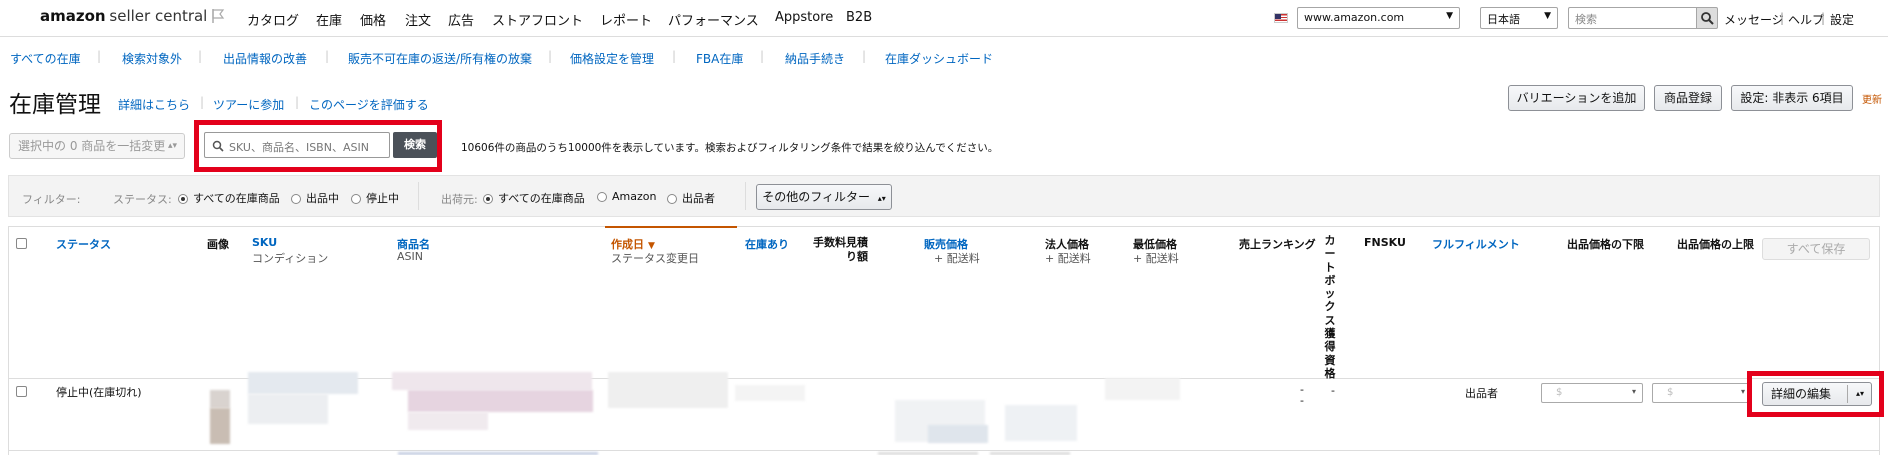  I want to click on bulk-action-select: 選択中の 0 商品を一括変更 ▴▾, so click(97, 146).